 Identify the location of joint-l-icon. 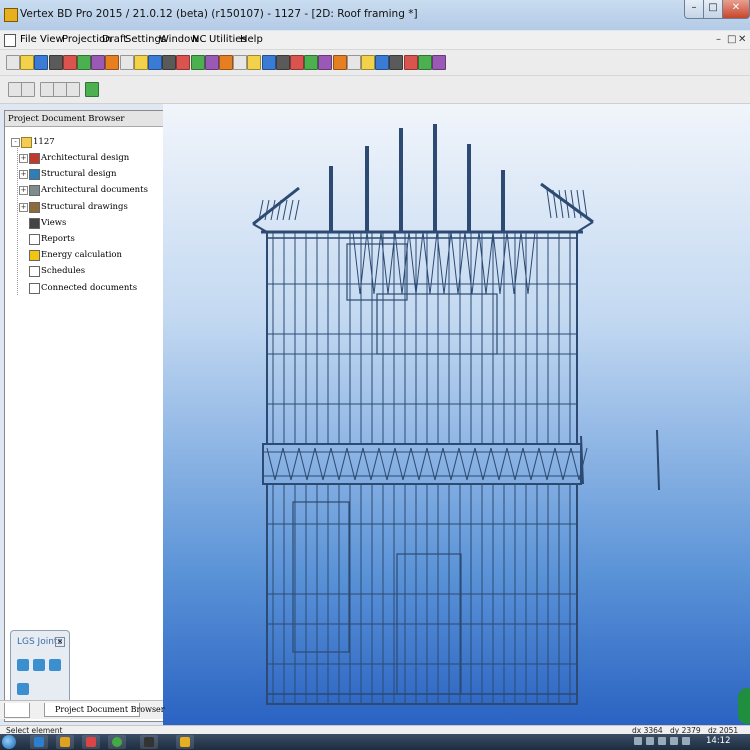
(23, 665).